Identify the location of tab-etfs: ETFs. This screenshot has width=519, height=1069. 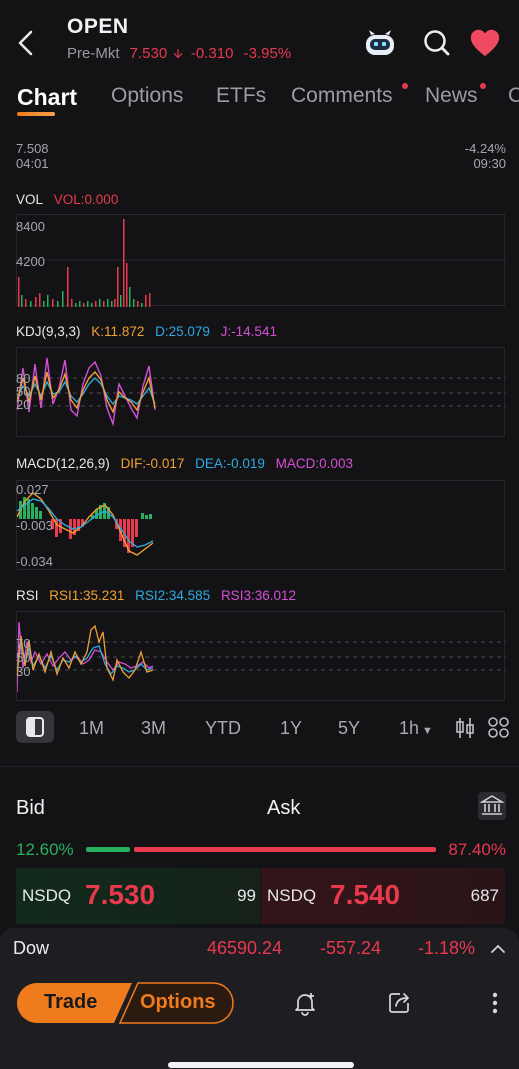
(241, 96).